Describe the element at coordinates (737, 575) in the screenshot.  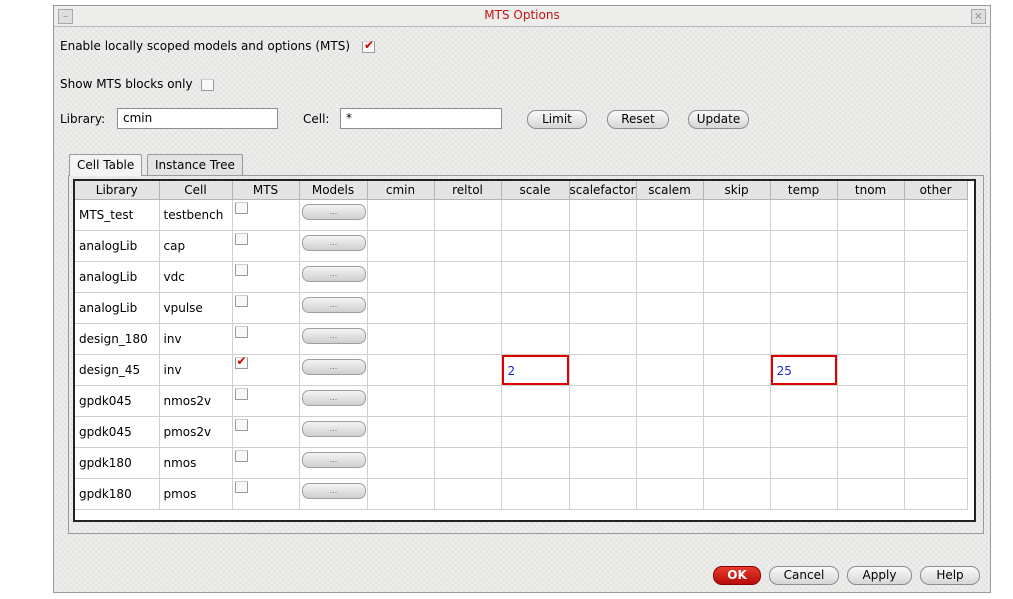
I see `ok-button: OK` at that location.